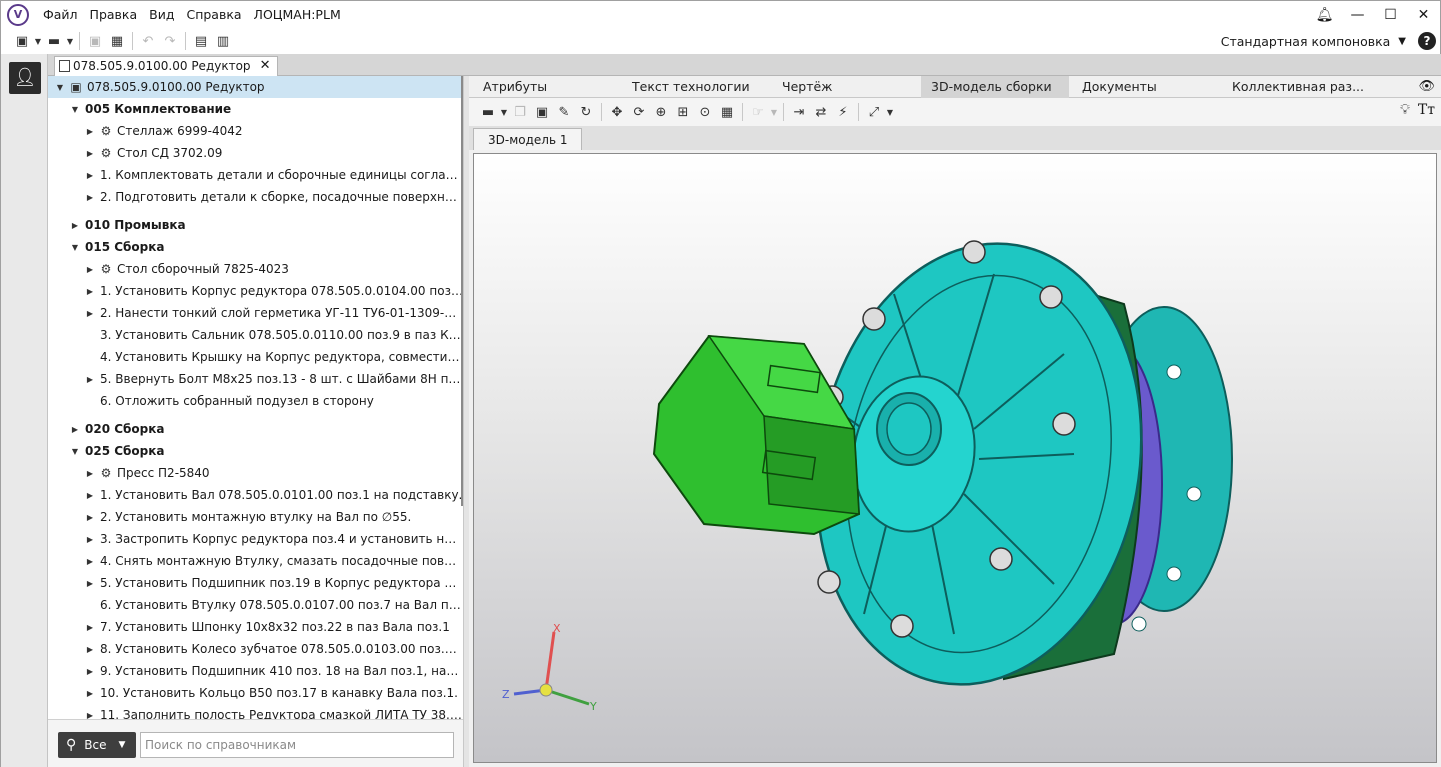 The width and height of the screenshot is (1441, 767). Describe the element at coordinates (255, 269) in the screenshot. I see `tree-item: ▶ ⚙ Стол сборочный 7825-4023` at that location.